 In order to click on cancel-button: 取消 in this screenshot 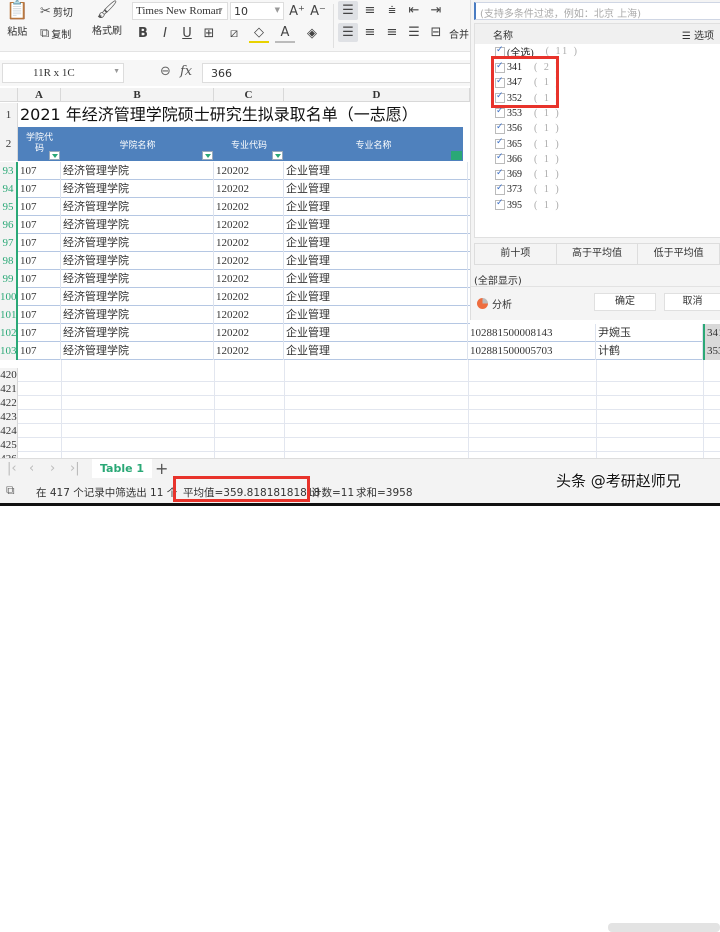, I will do `click(692, 302)`.